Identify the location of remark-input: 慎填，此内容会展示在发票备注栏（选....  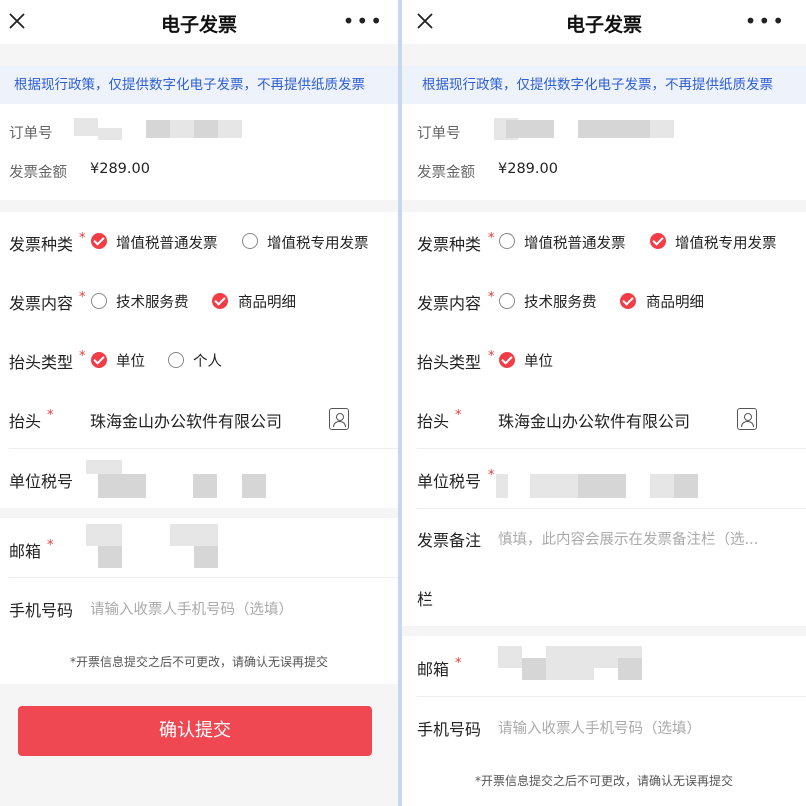
(628, 538).